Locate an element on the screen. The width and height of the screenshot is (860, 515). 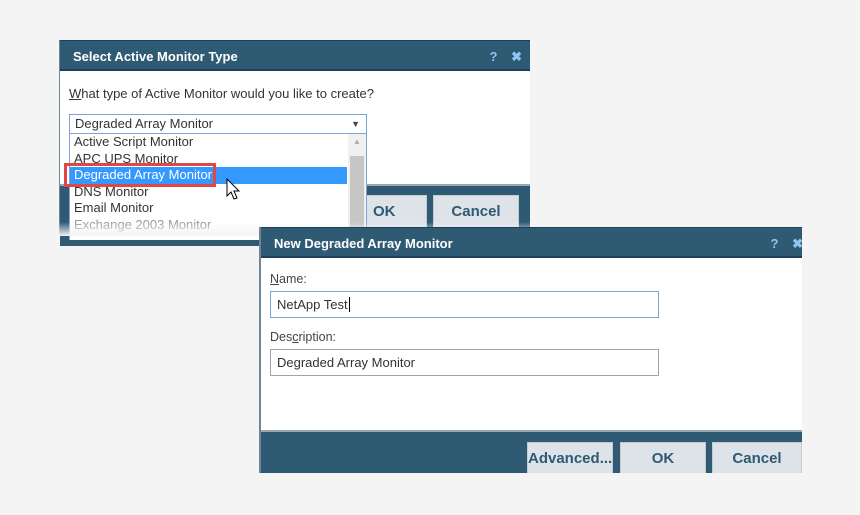
dialog-title: Select Active Monitor Type is located at coordinates (155, 56).